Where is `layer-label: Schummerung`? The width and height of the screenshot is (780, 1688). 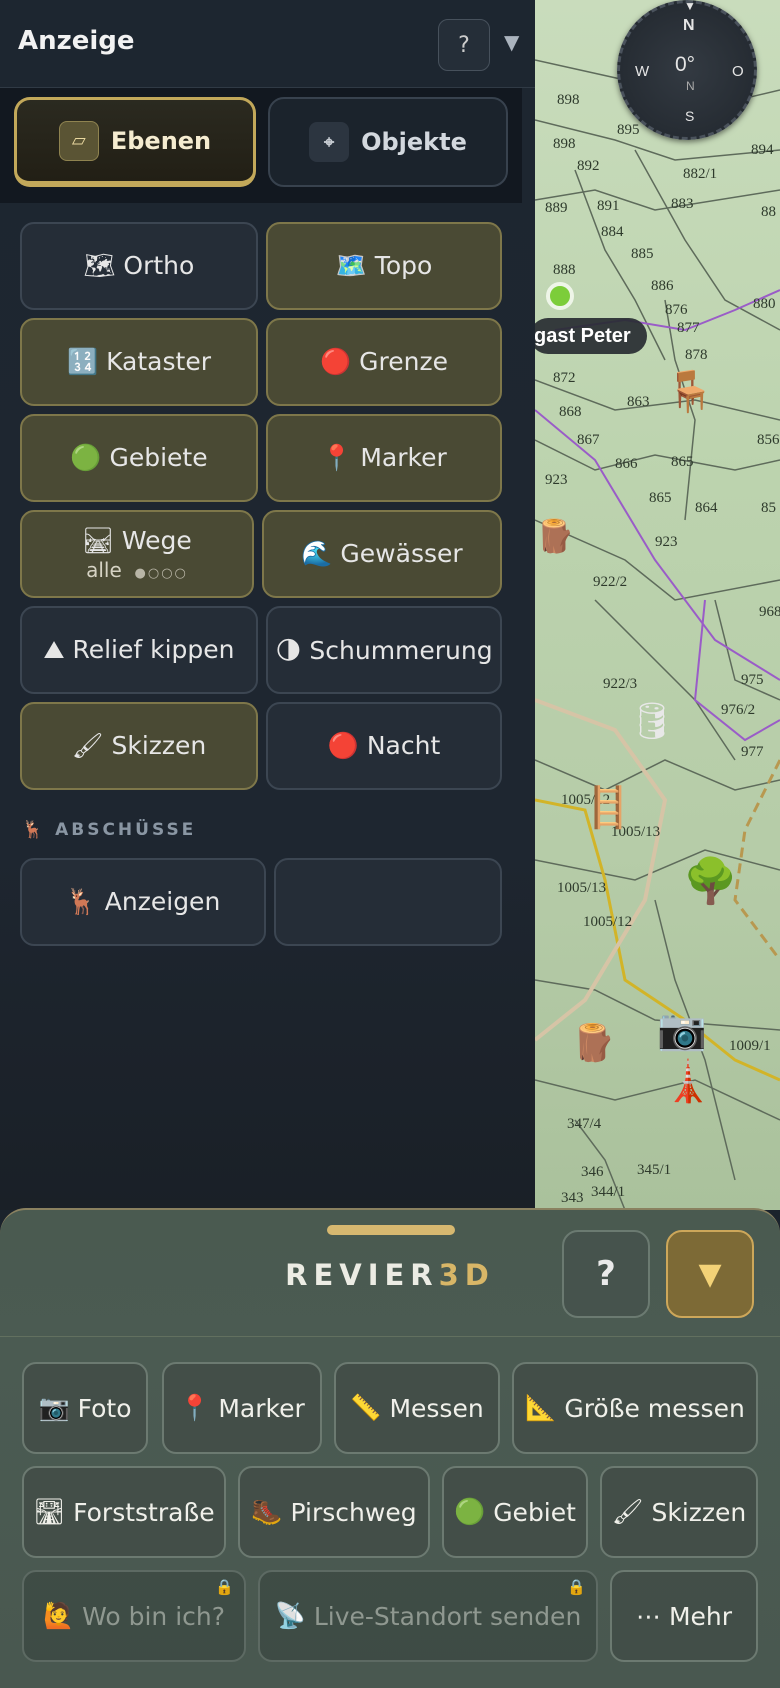 layer-label: Schummerung is located at coordinates (401, 650).